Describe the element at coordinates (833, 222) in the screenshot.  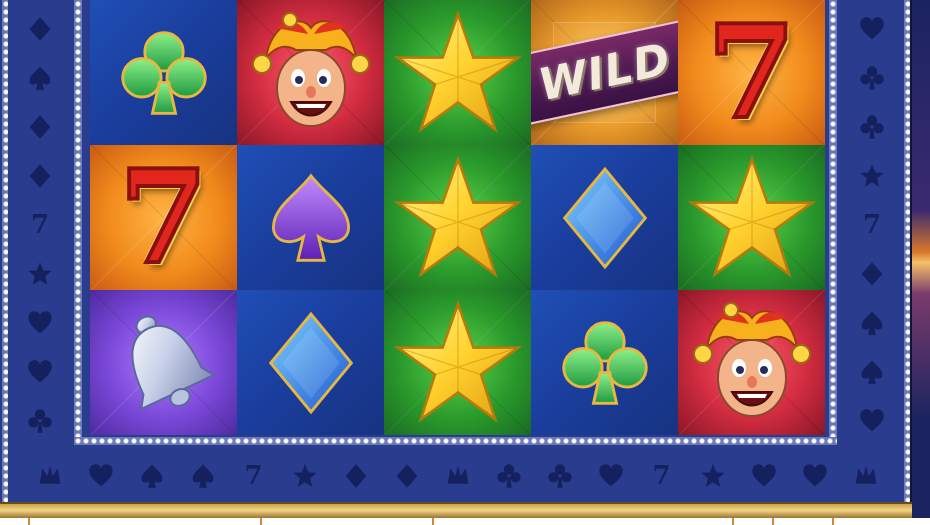
I see `pearl-border-right` at that location.